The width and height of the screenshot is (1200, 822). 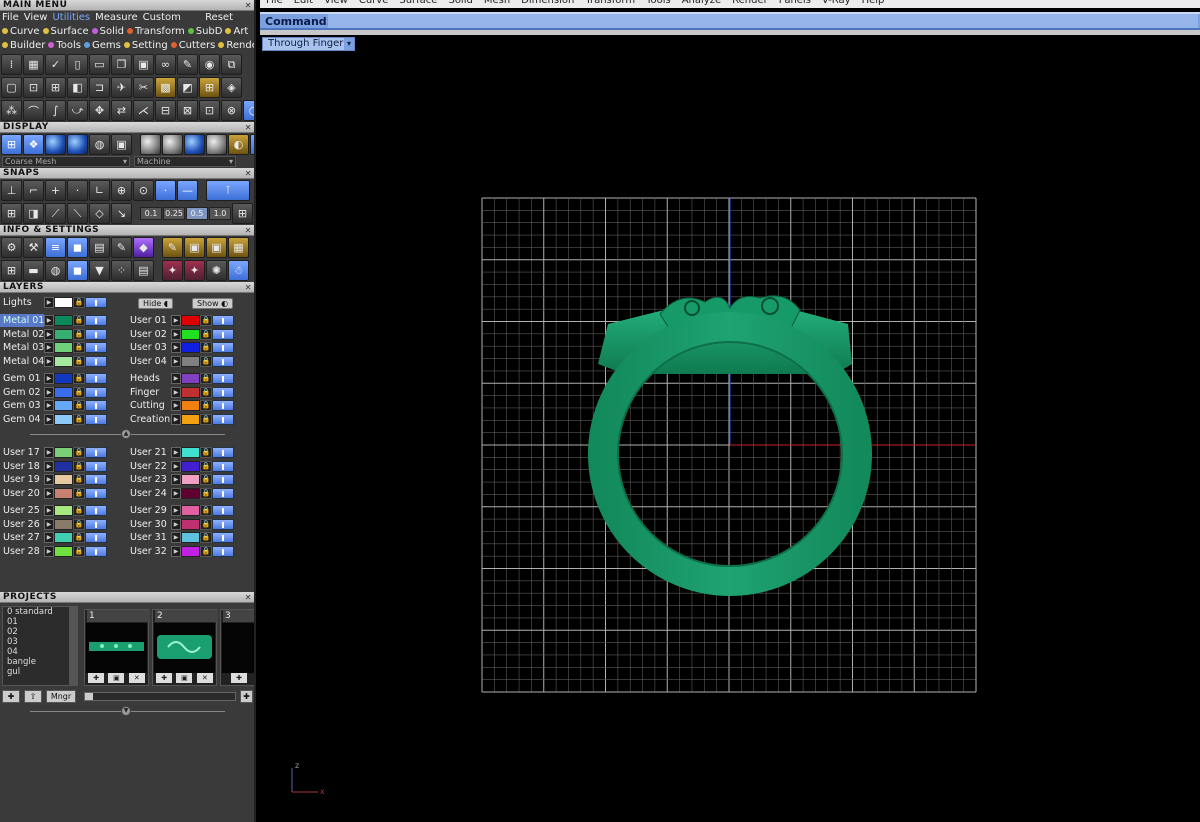 I want to click on layer-name: Gem 04, so click(x=22, y=419).